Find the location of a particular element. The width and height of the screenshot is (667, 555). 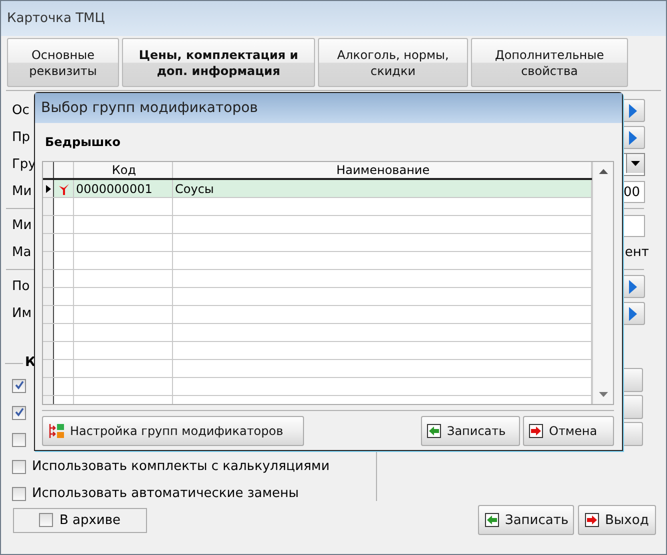

tab: Основные реквизиты is located at coordinates (63, 62).